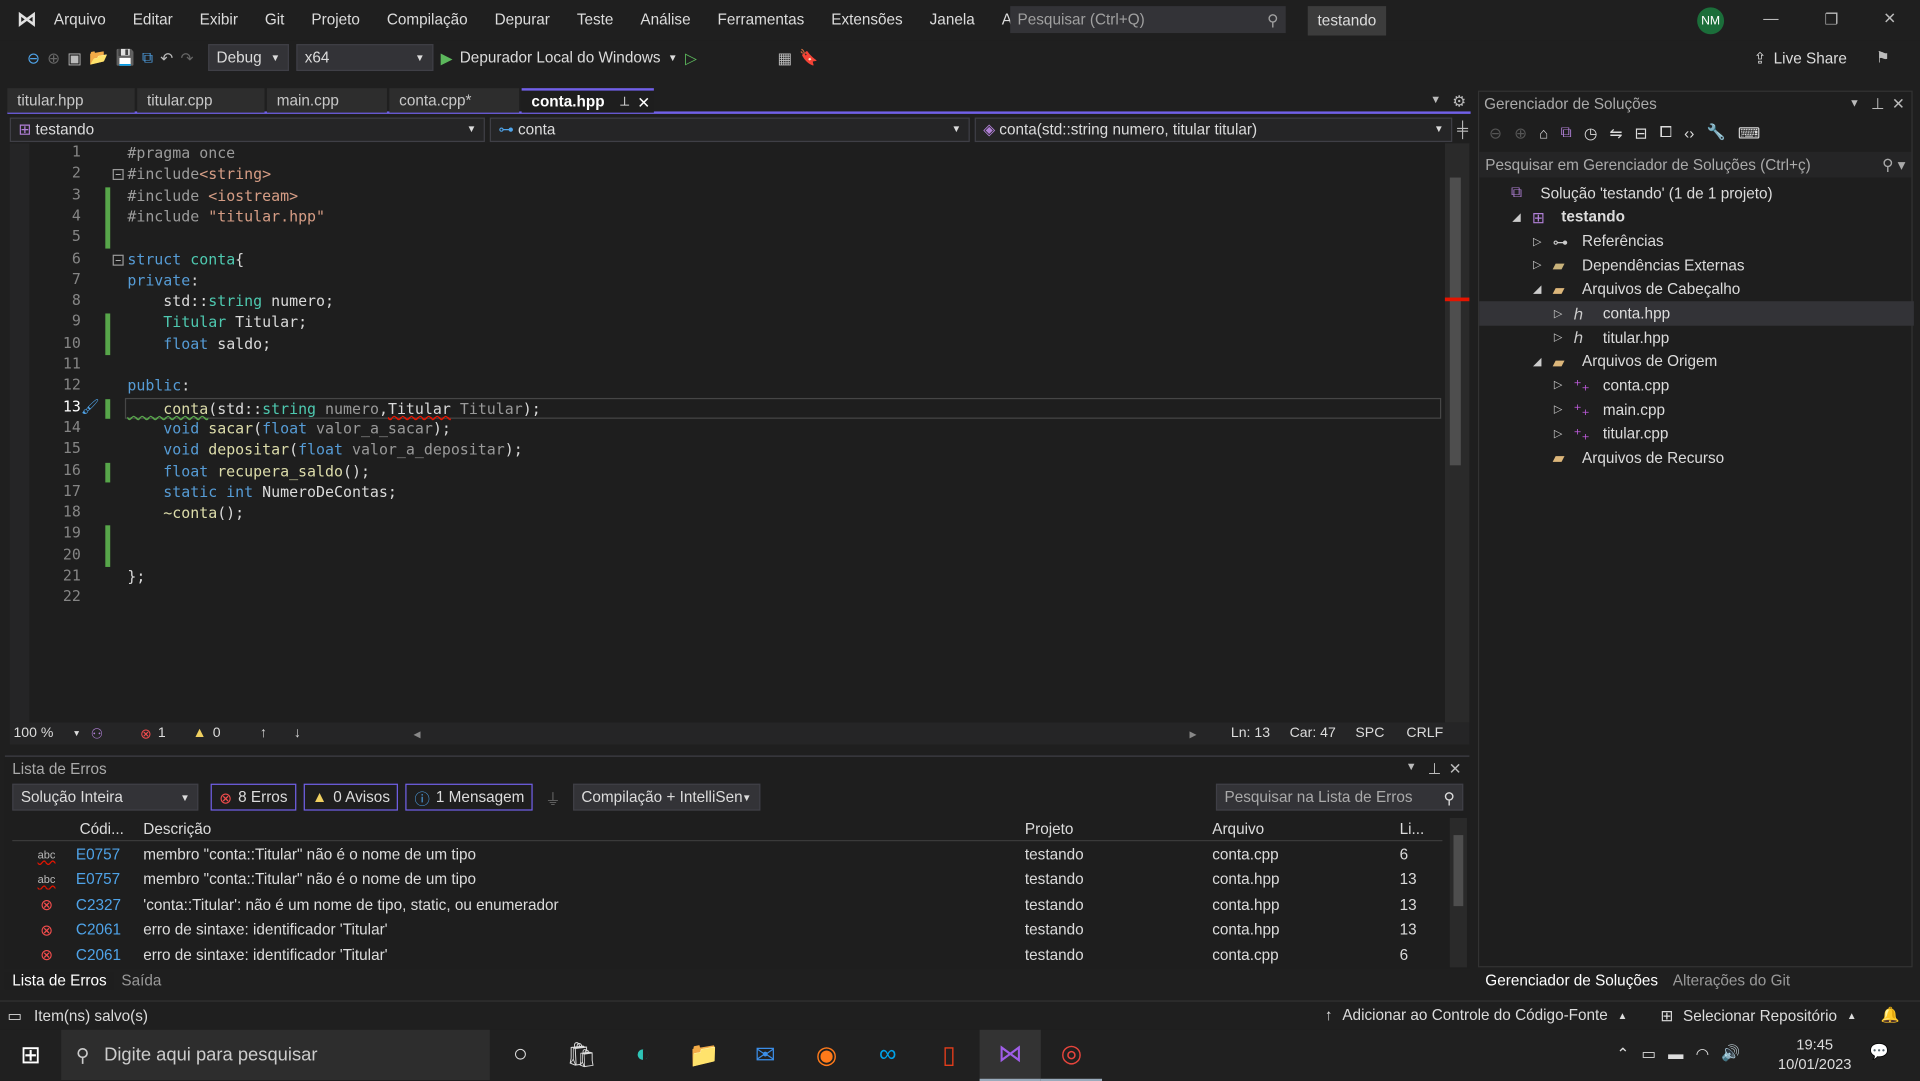 The image size is (1920, 1081). I want to click on feedback-icon: ⚑, so click(1883, 57).